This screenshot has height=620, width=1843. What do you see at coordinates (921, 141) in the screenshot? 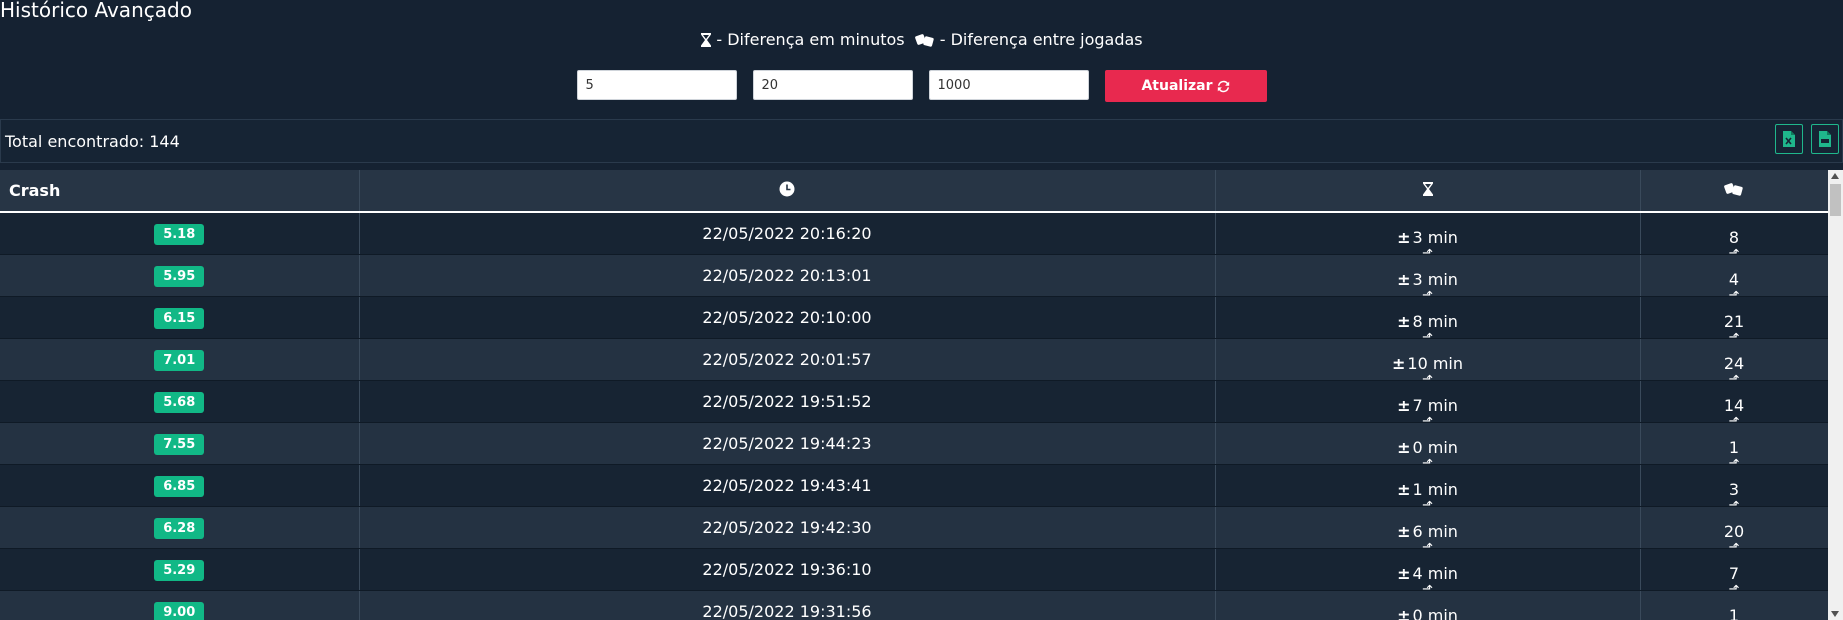
I see `summary-bar: Total encontrado: 144` at bounding box center [921, 141].